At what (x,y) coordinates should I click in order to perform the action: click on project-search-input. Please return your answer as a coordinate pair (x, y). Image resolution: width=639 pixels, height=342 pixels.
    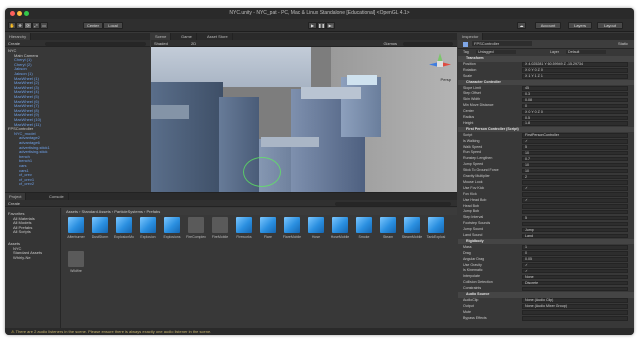
    Looking at the image, I should click on (393, 203).